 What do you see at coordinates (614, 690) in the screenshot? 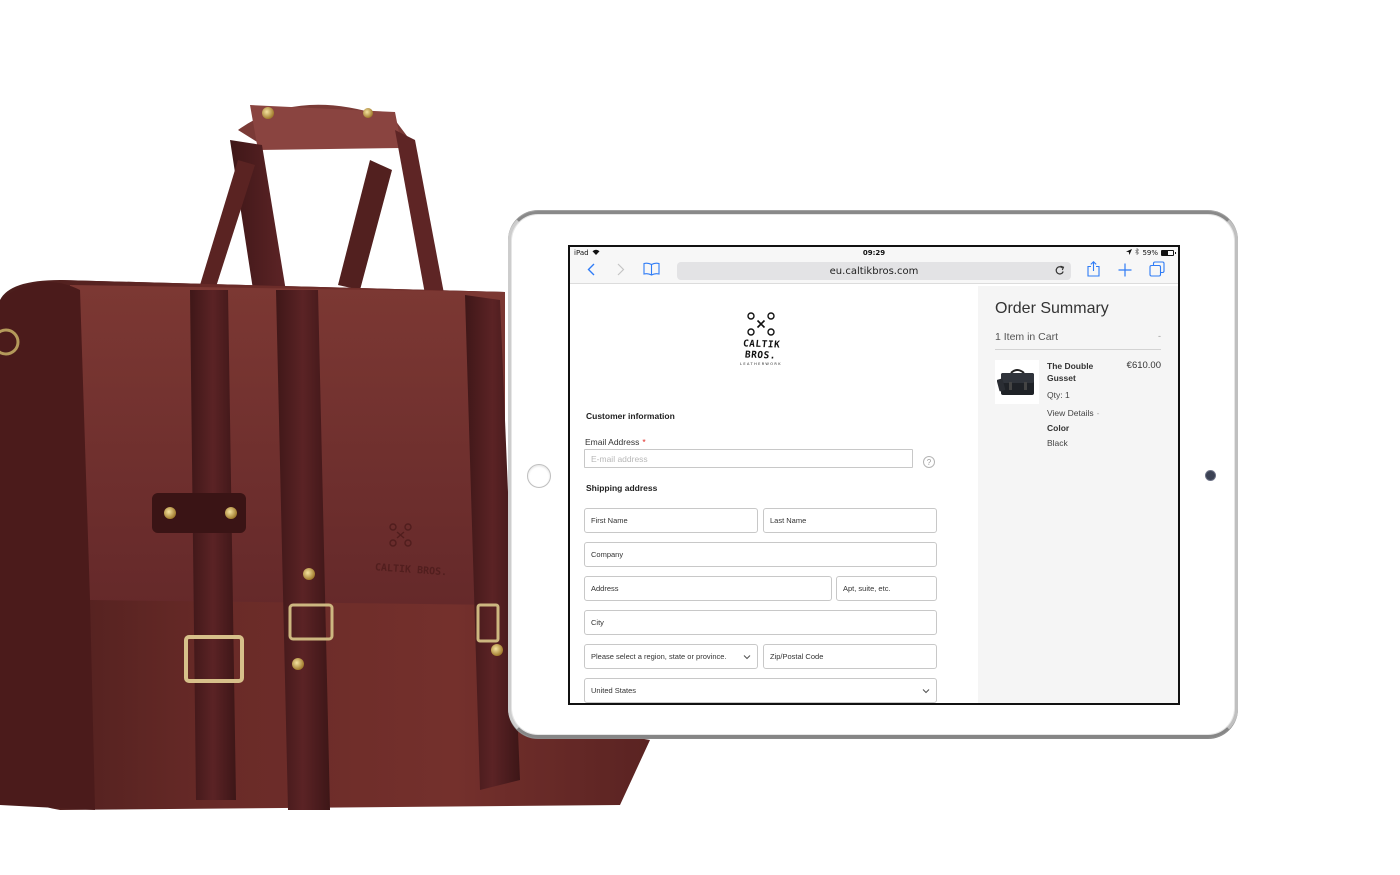
I see `country-select-value: United States` at bounding box center [614, 690].